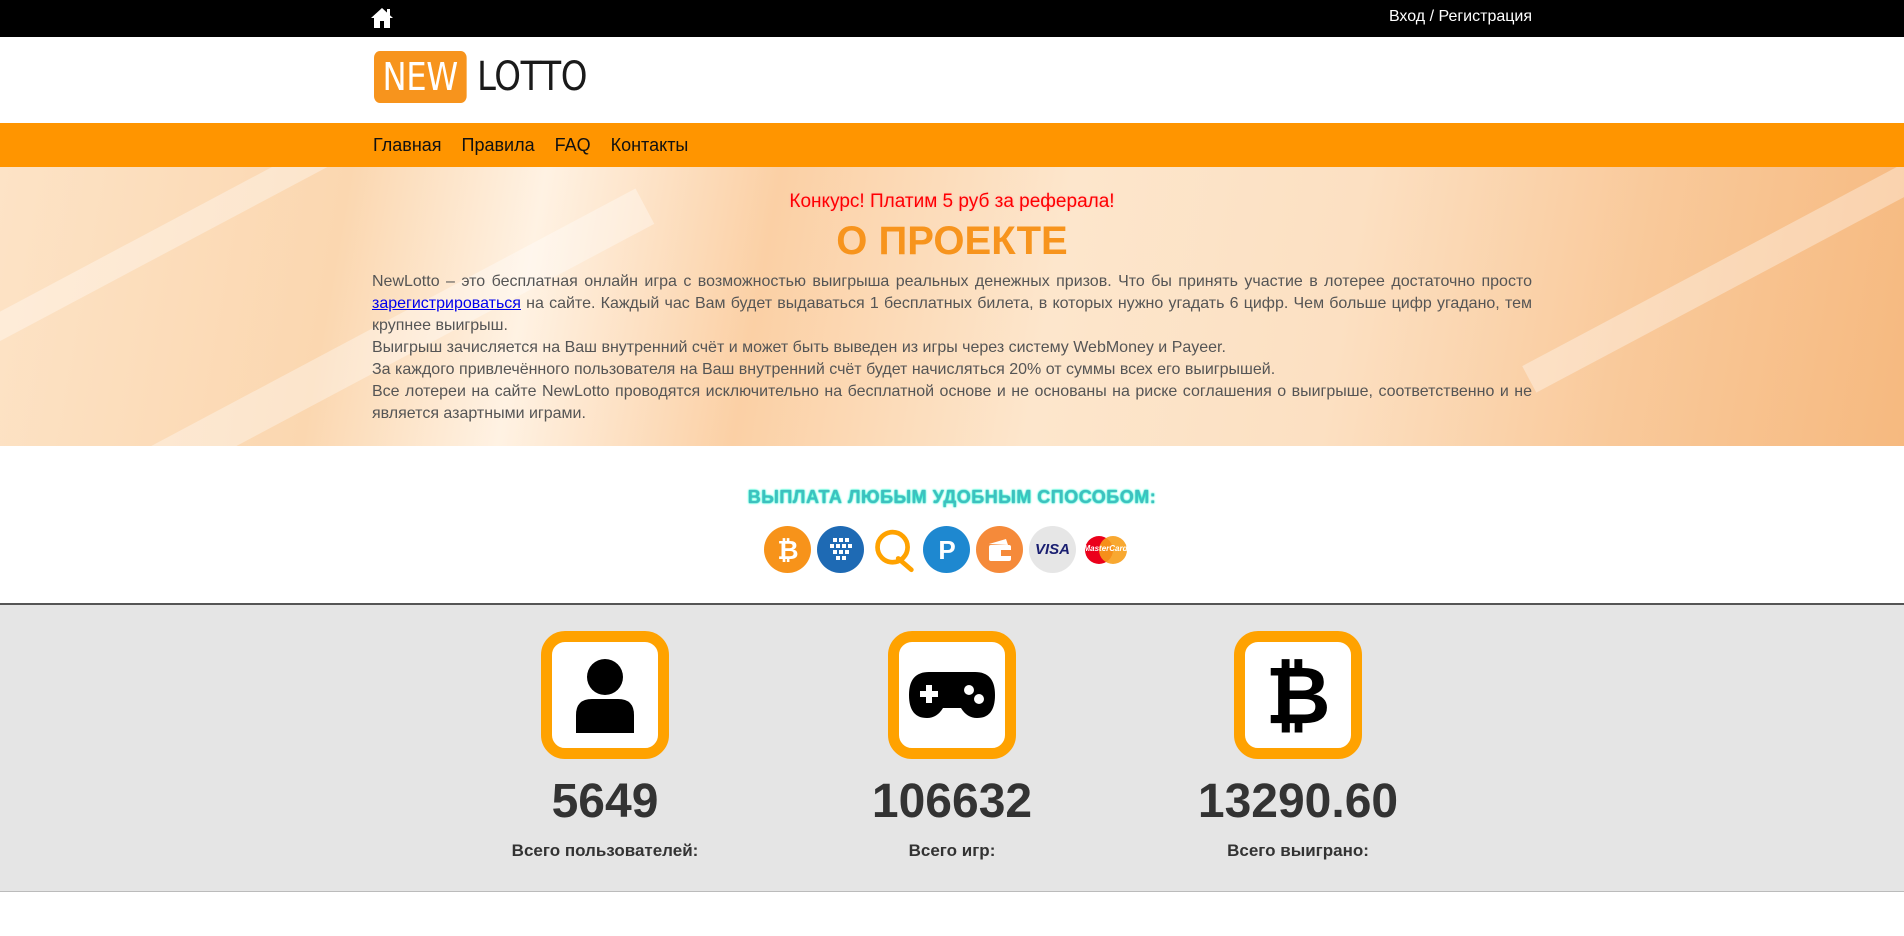 The height and width of the screenshot is (936, 1904). What do you see at coordinates (1105, 549) in the screenshot?
I see `mastercard-icon: MasterCard` at bounding box center [1105, 549].